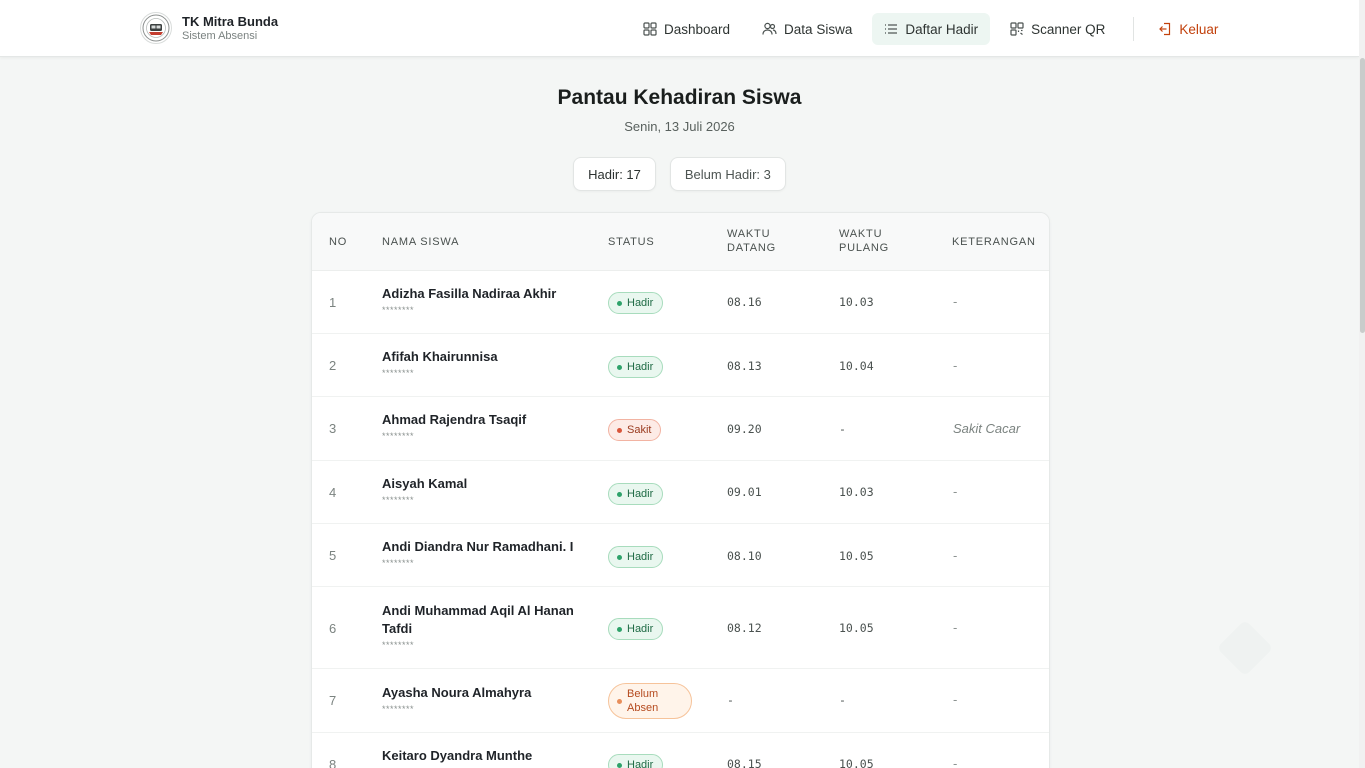 The image size is (1365, 768). I want to click on brand-subtitle: Sistem Absensi, so click(220, 35).